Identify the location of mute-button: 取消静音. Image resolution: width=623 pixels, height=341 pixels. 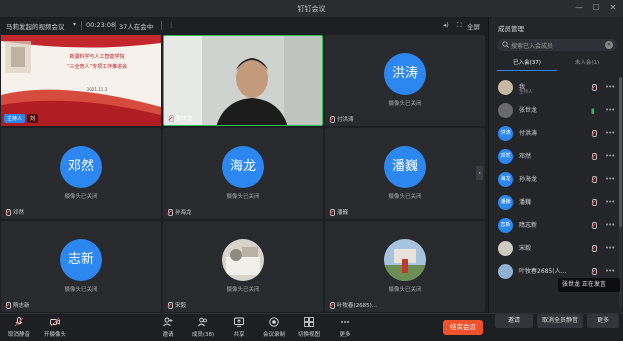
(19, 327).